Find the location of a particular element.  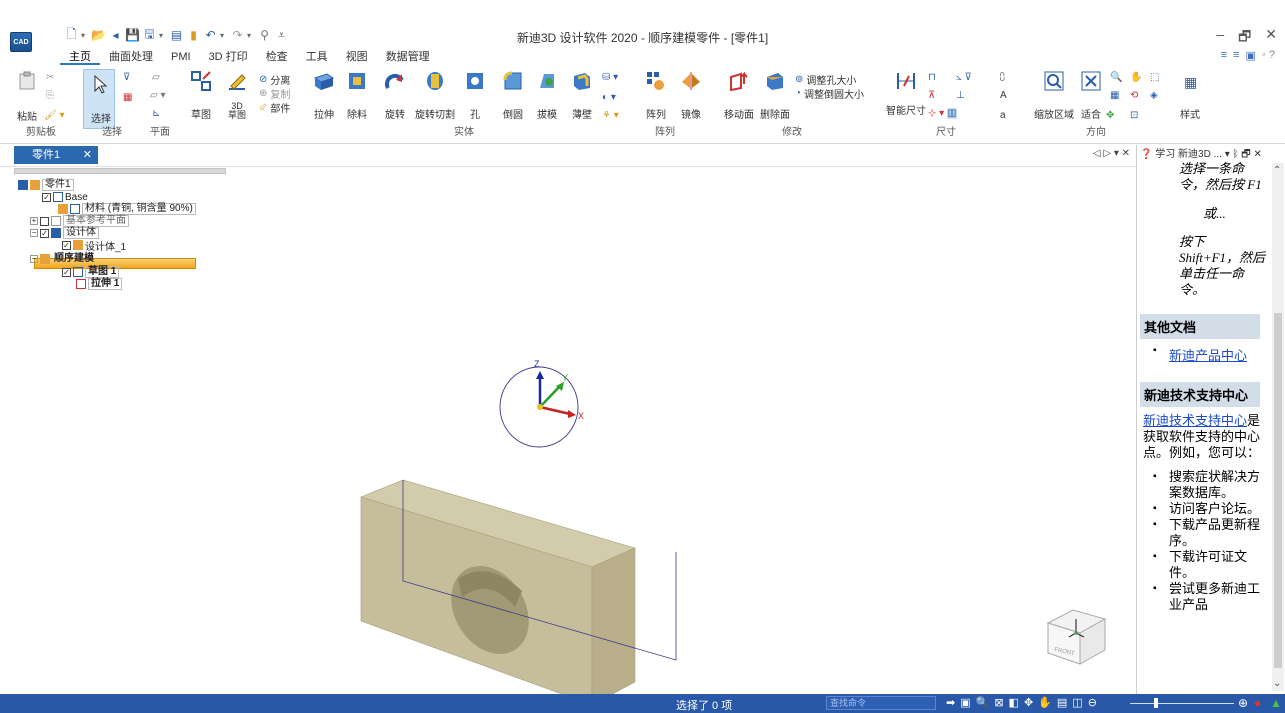

save-view-icon: ⊡ is located at coordinates (1134, 115).